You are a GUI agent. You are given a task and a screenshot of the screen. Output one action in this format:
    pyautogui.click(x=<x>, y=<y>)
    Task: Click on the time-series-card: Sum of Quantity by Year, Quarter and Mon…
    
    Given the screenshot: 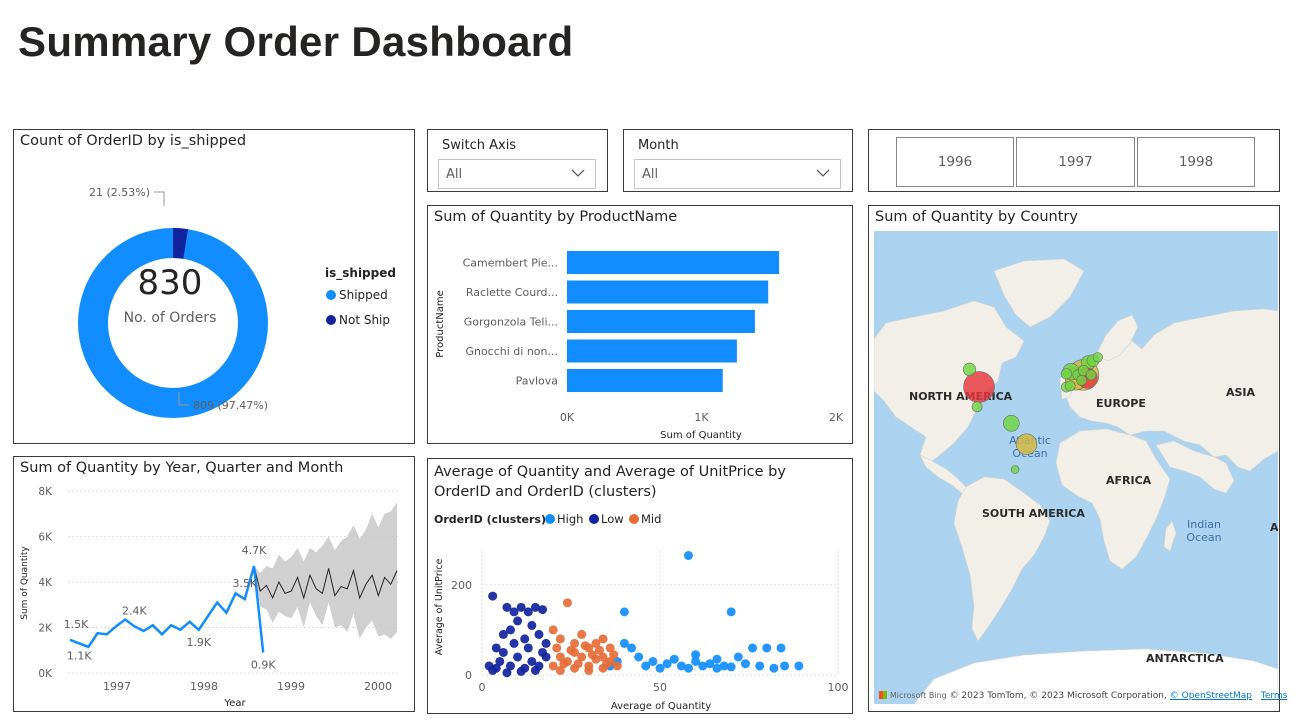 What is the action you would take?
    pyautogui.click(x=214, y=584)
    